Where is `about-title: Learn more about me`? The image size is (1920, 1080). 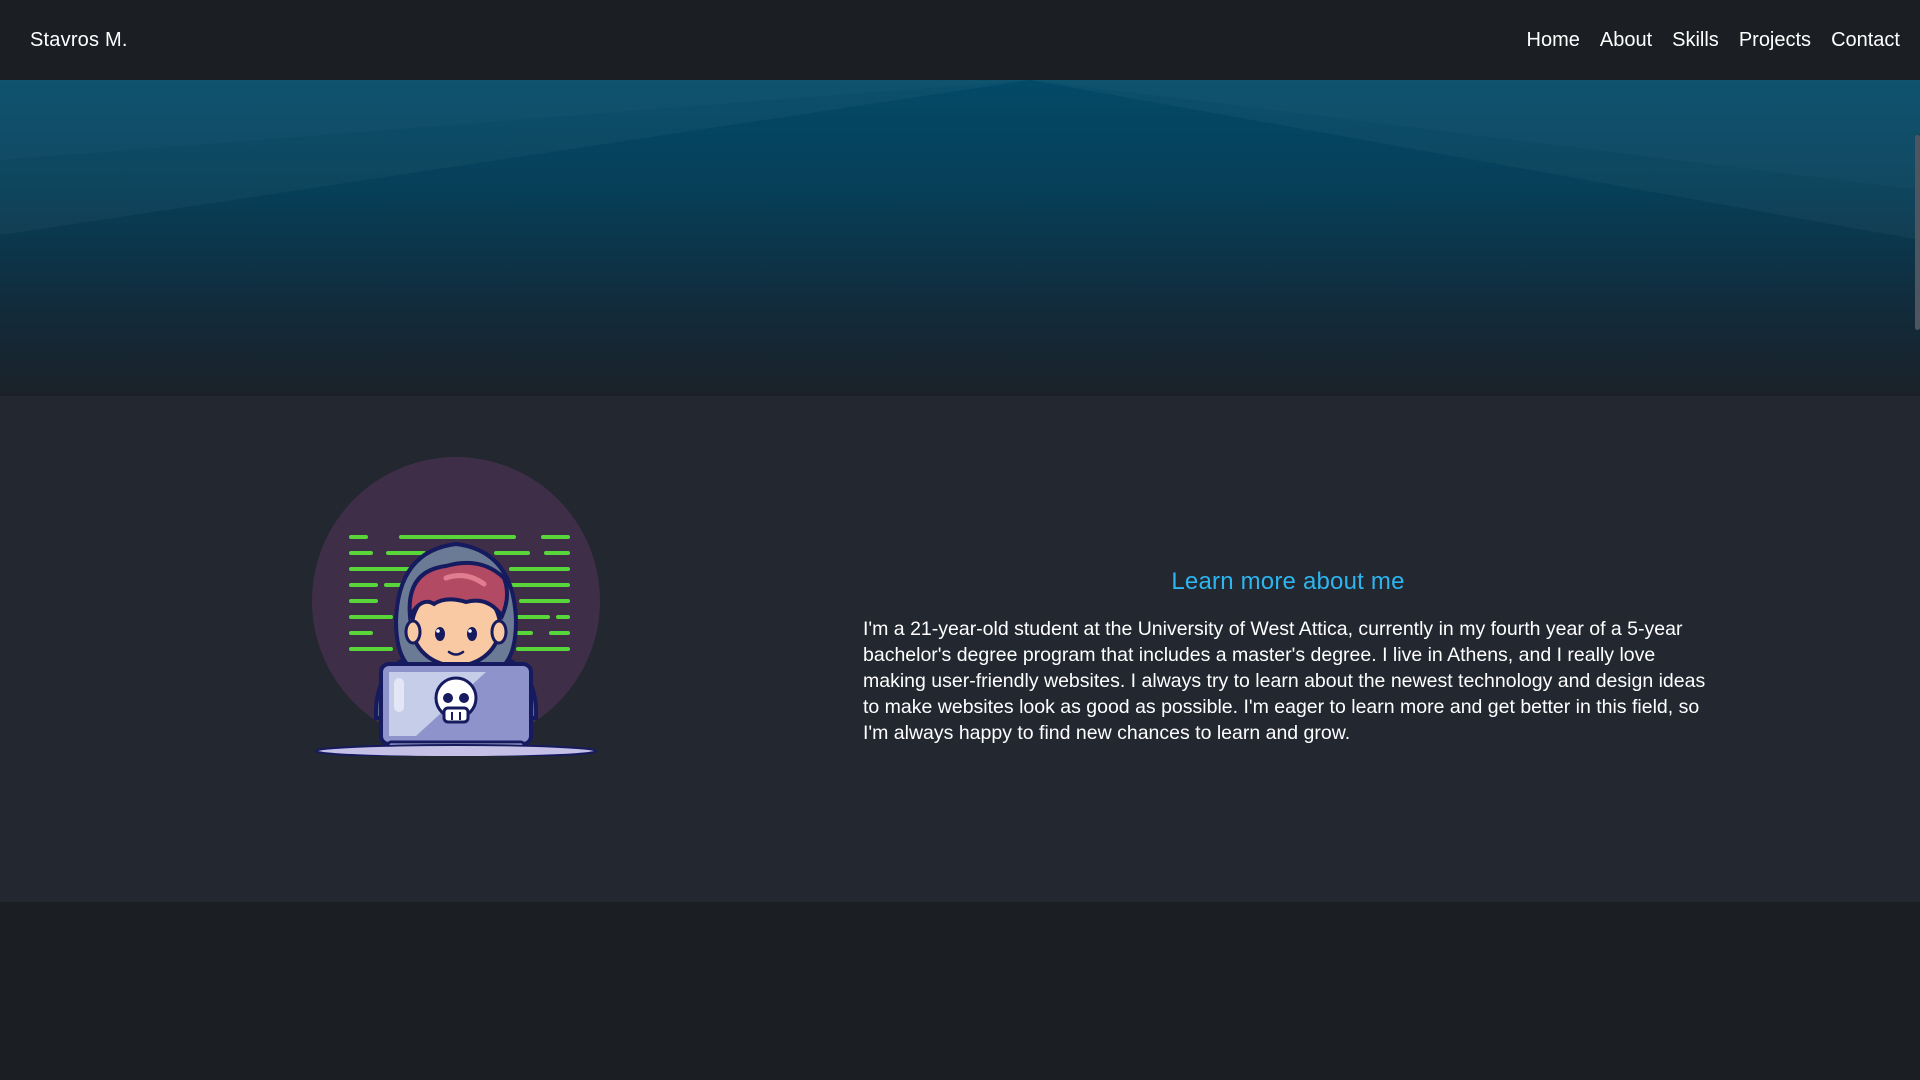
about-title: Learn more about me is located at coordinates (1288, 581).